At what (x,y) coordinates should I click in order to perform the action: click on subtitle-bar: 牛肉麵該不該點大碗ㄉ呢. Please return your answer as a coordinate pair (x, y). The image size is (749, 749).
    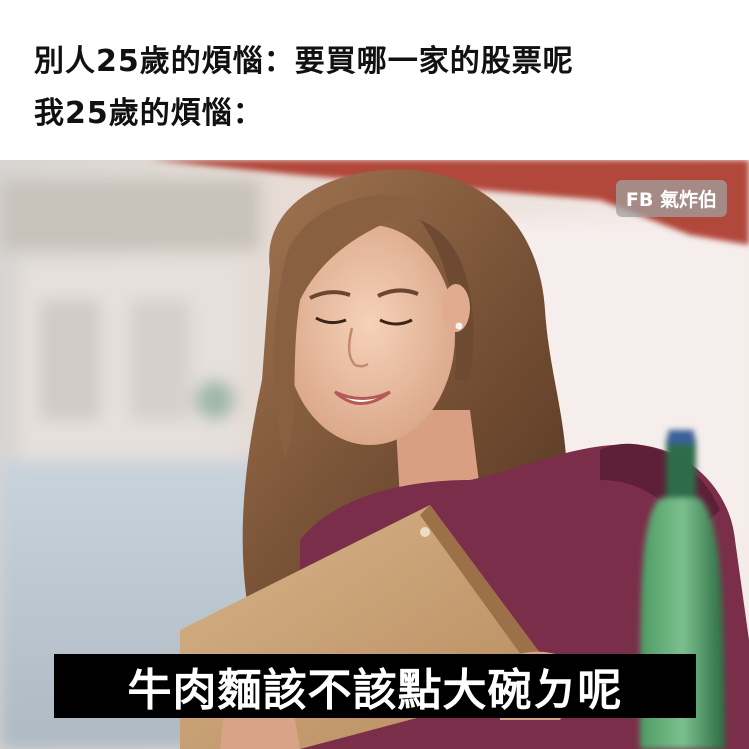
    Looking at the image, I should click on (375, 686).